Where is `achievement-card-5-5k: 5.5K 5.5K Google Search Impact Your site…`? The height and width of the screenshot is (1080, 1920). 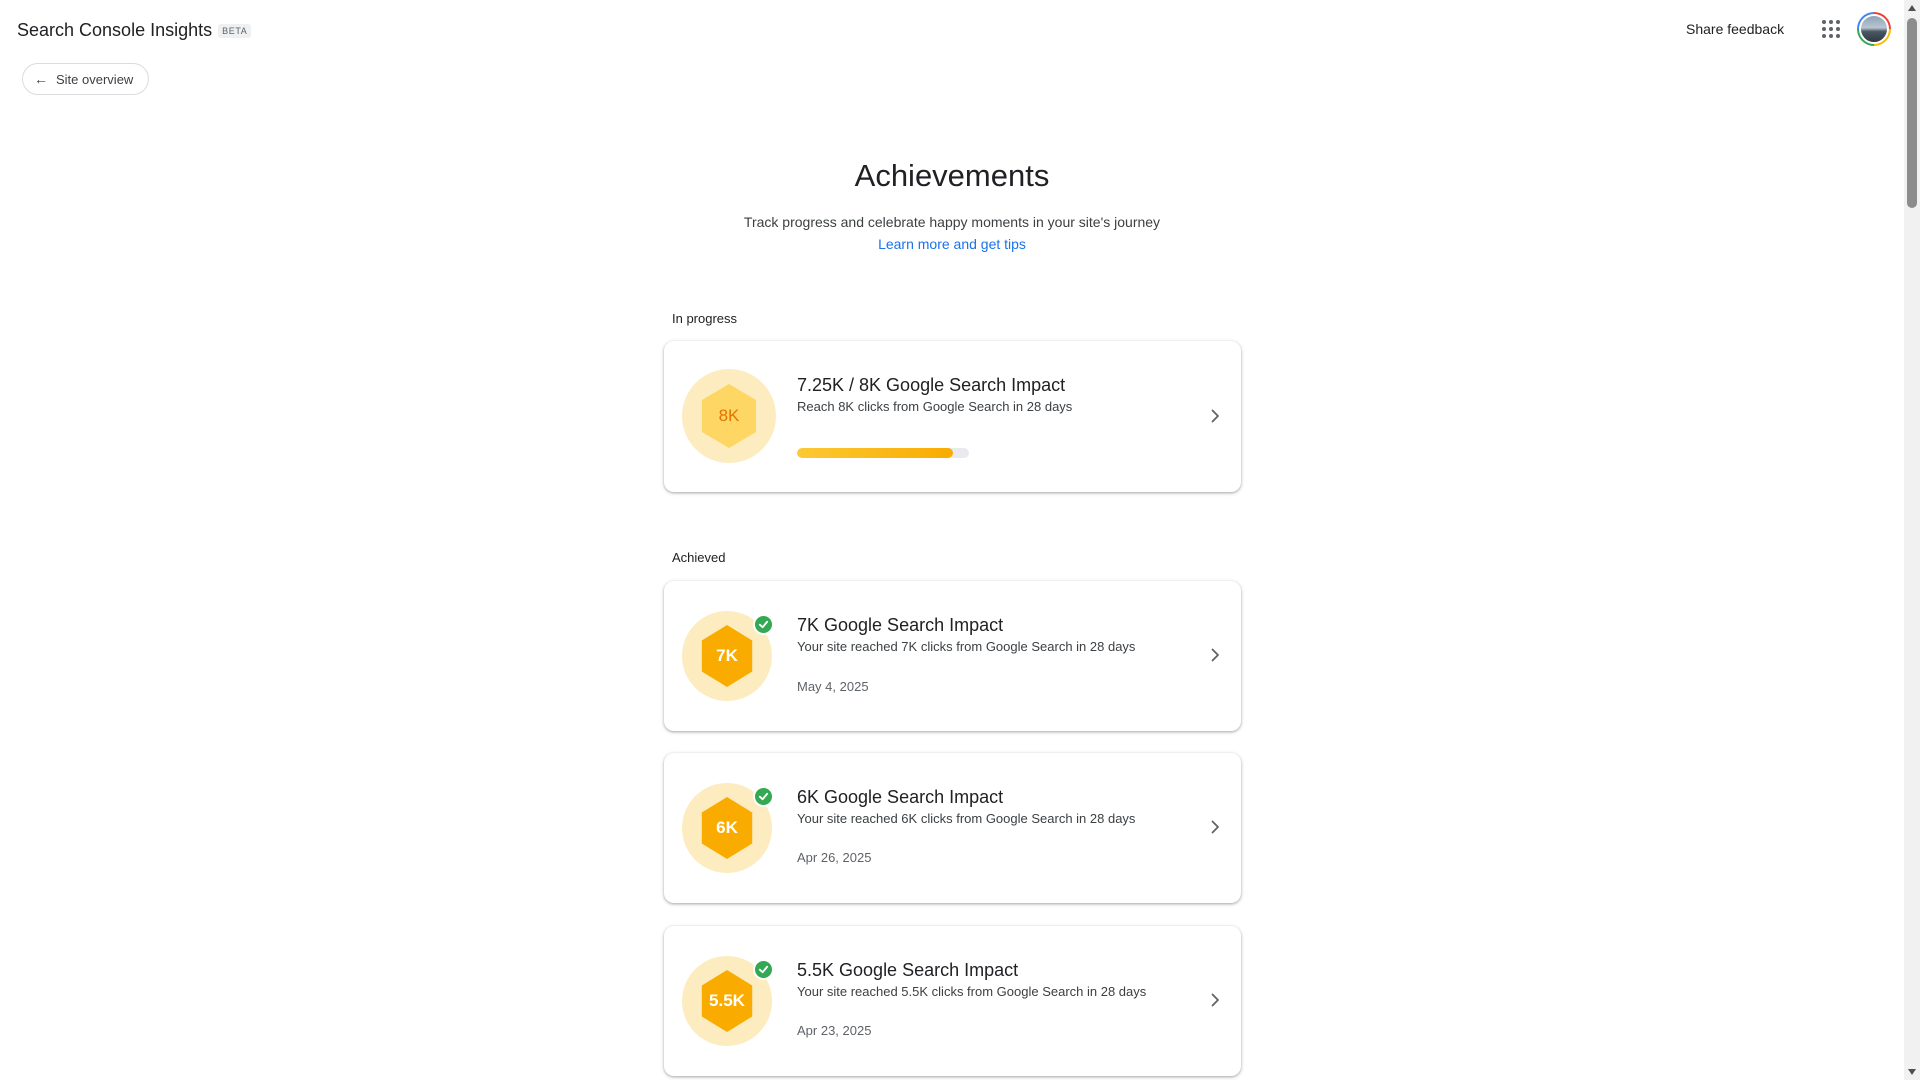 achievement-card-5-5k: 5.5K 5.5K Google Search Impact Your site… is located at coordinates (952, 1001).